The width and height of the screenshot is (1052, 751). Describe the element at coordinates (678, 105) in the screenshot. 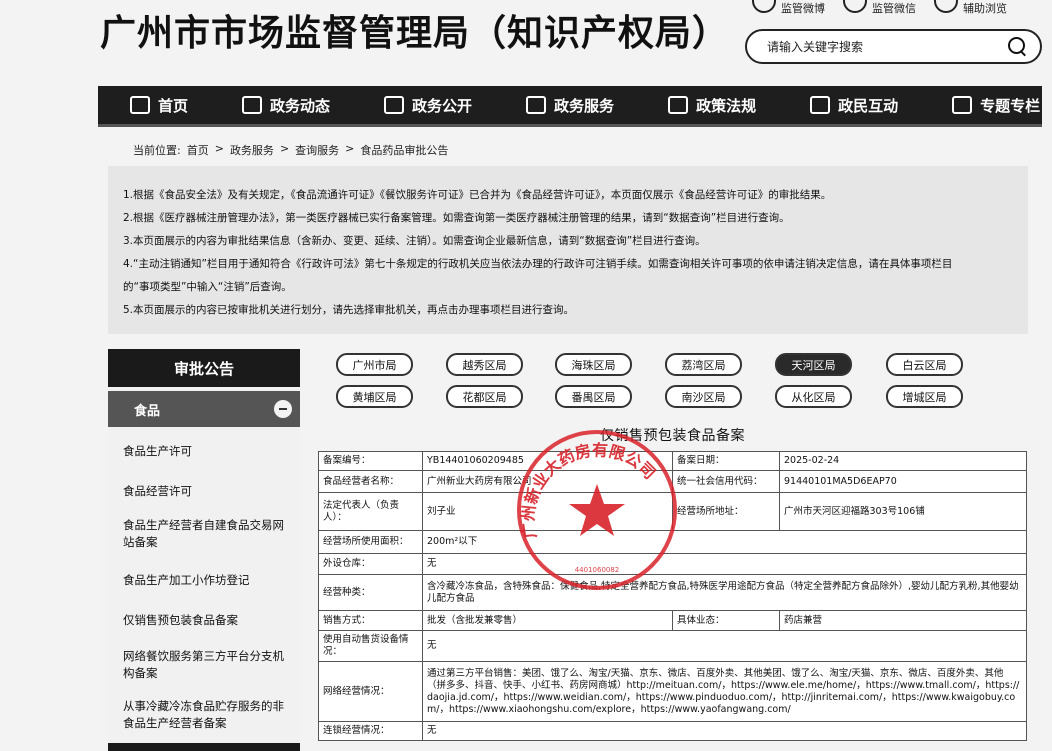

I see `doc-icon` at that location.